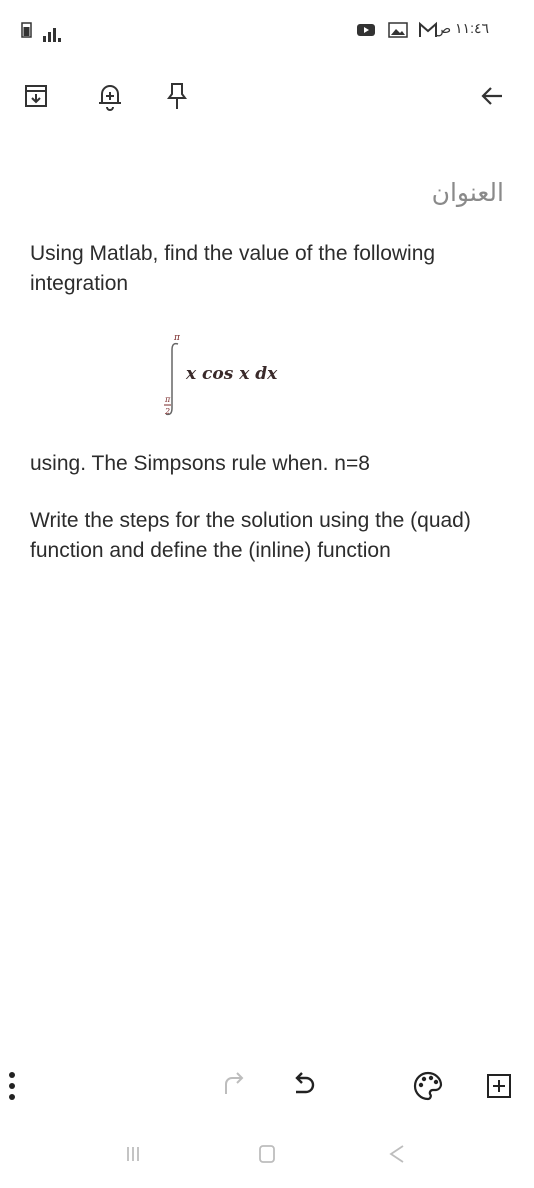 The height and width of the screenshot is (1188, 534). Describe the element at coordinates (167, 411) in the screenshot. I see `lower-limit-denominator: 2` at that location.